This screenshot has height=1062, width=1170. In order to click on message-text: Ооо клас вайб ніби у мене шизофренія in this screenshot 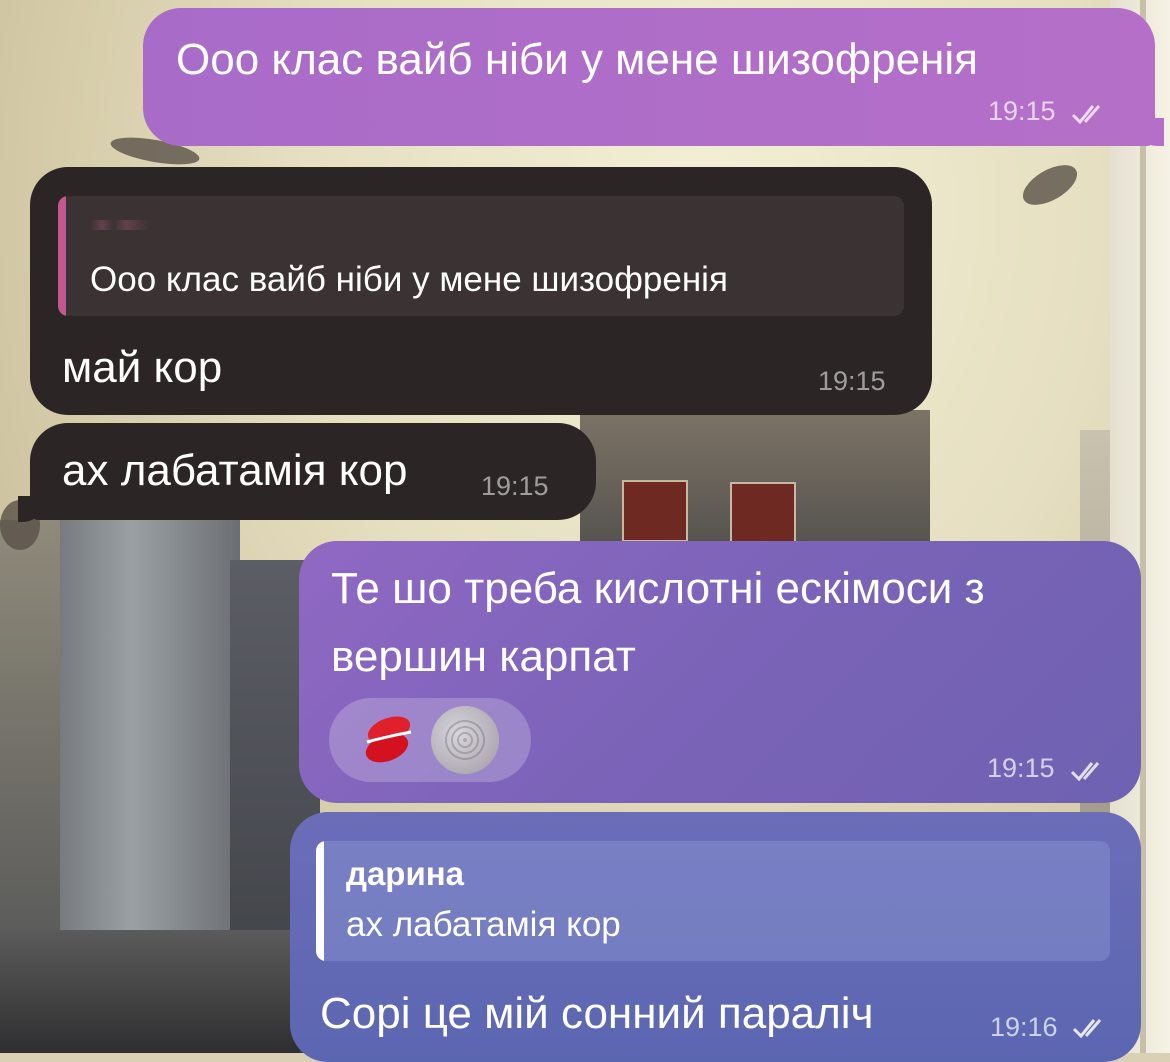, I will do `click(577, 59)`.